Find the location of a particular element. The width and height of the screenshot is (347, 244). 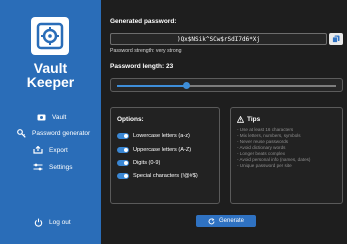

sidebar-item-label: Settings is located at coordinates (61, 167).